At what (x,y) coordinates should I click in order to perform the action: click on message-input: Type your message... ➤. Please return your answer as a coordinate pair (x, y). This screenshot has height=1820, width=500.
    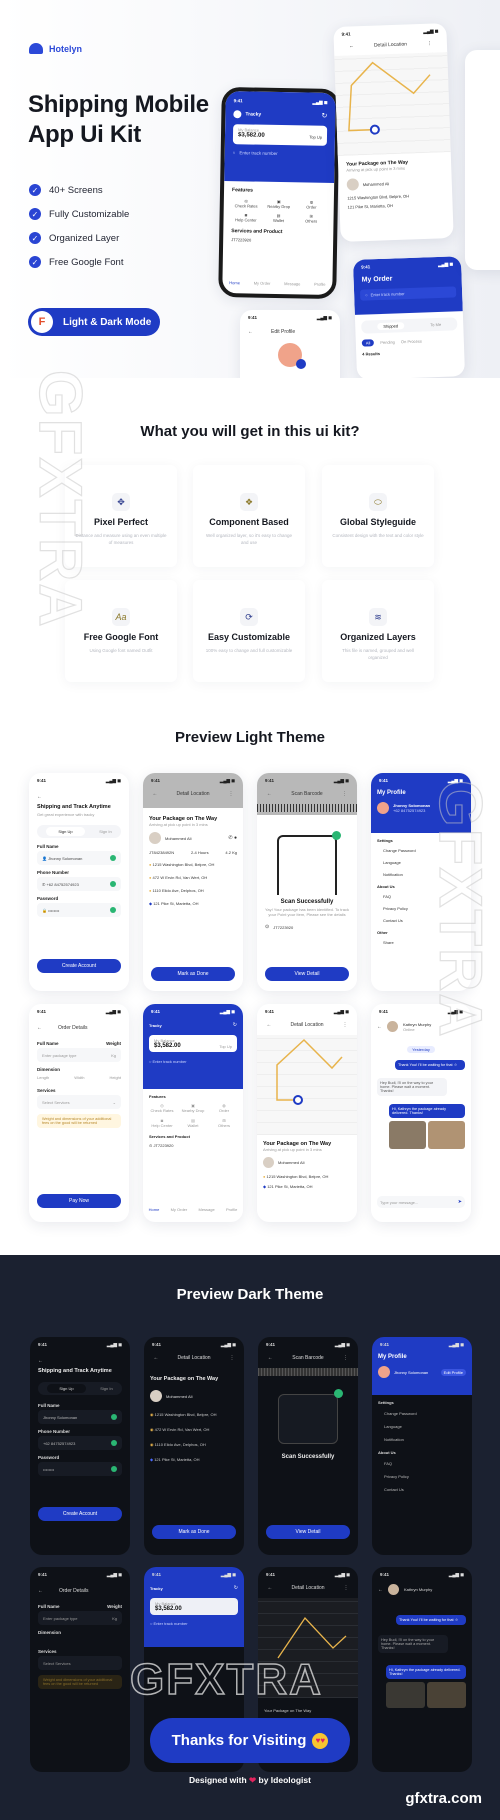
    Looking at the image, I should click on (421, 1202).